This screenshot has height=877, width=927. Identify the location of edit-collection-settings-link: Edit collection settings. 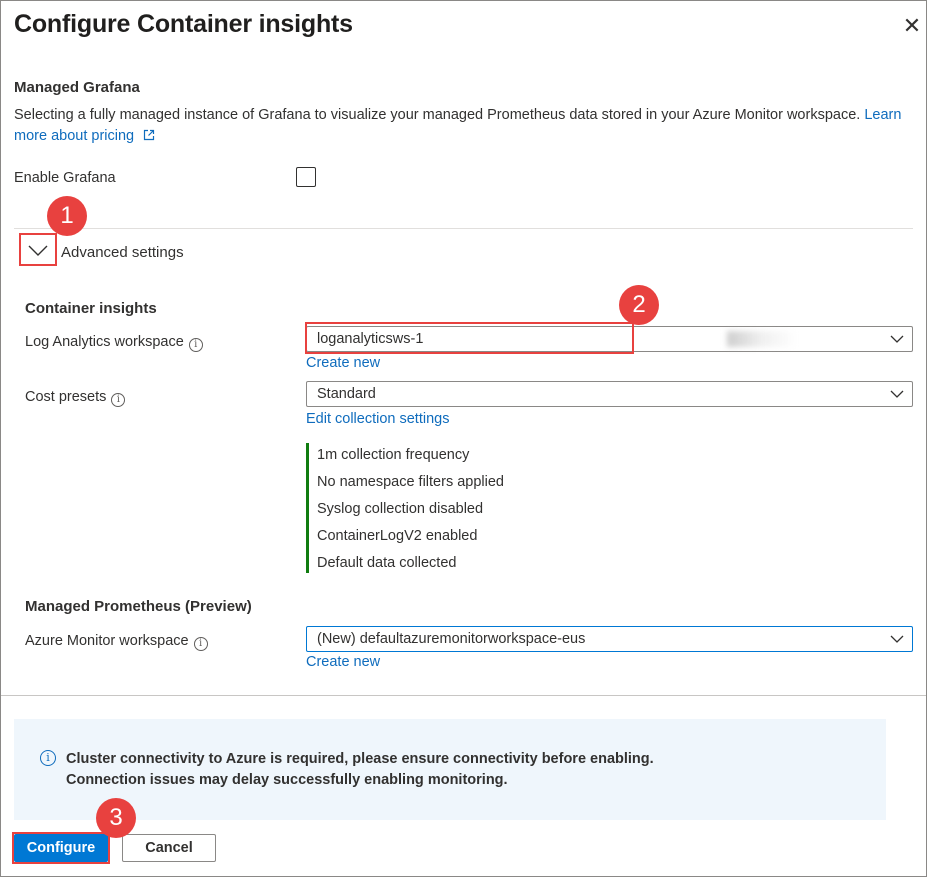
(377, 419).